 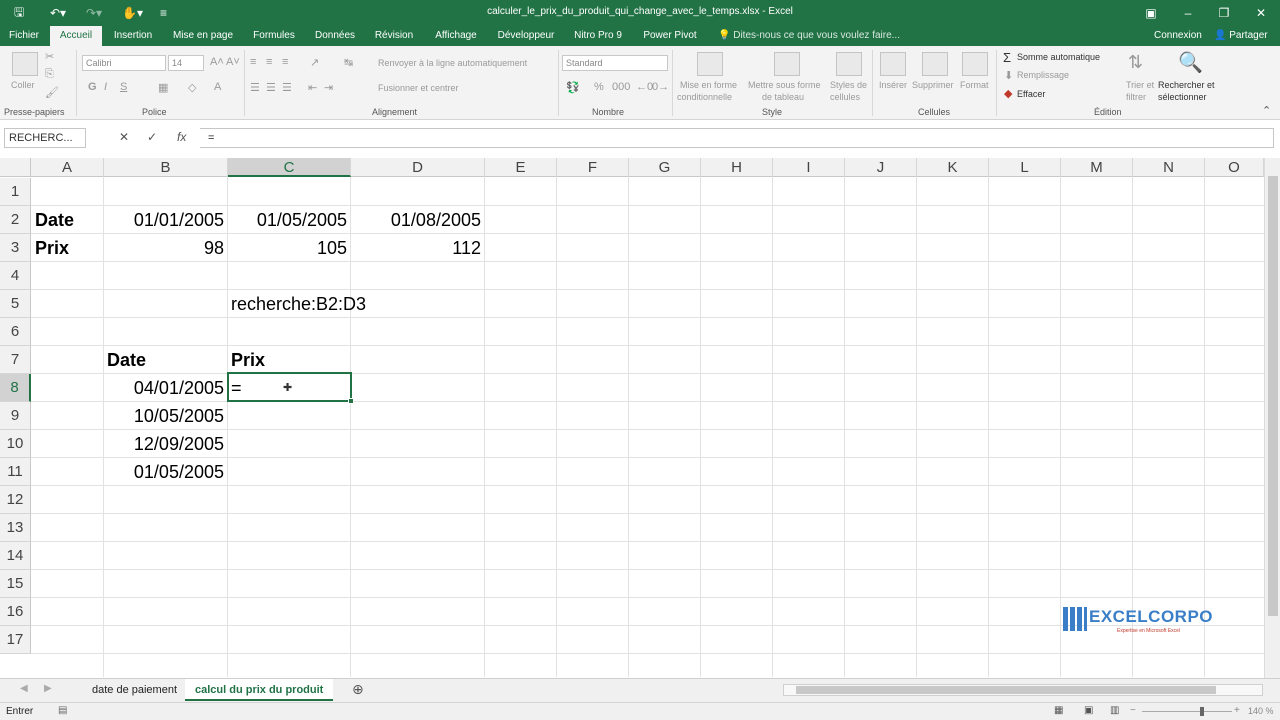 I want to click on tab-insertion: Insertion, so click(x=133, y=36).